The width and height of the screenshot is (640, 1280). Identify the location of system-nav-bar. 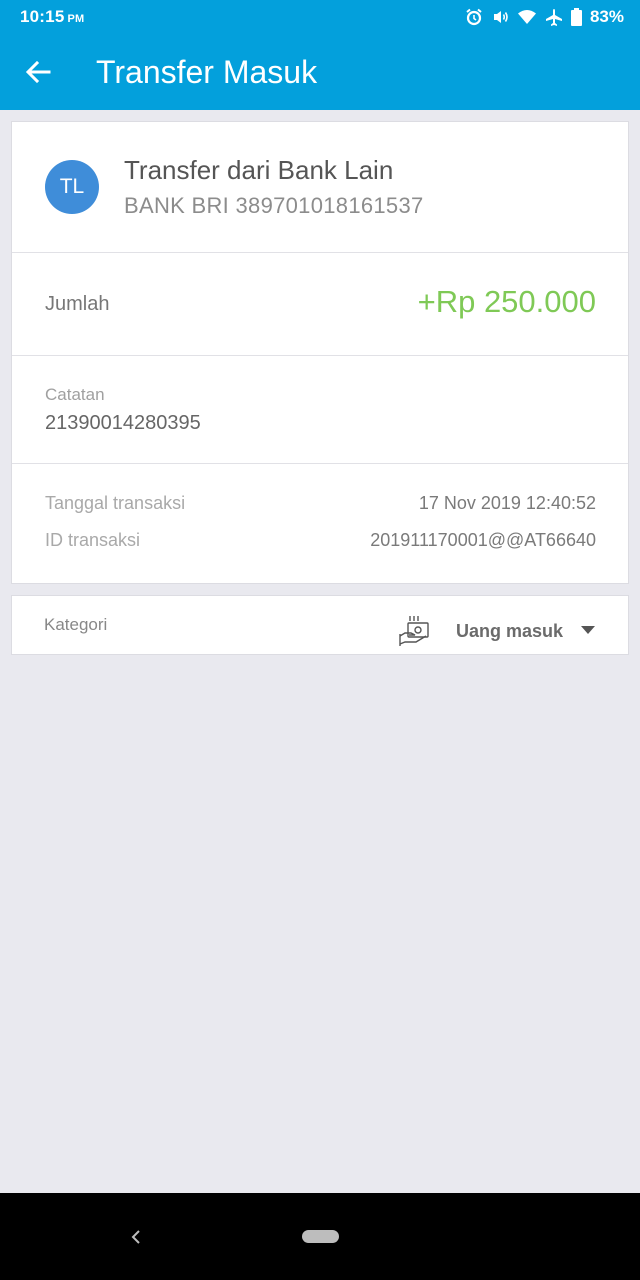
(320, 1236).